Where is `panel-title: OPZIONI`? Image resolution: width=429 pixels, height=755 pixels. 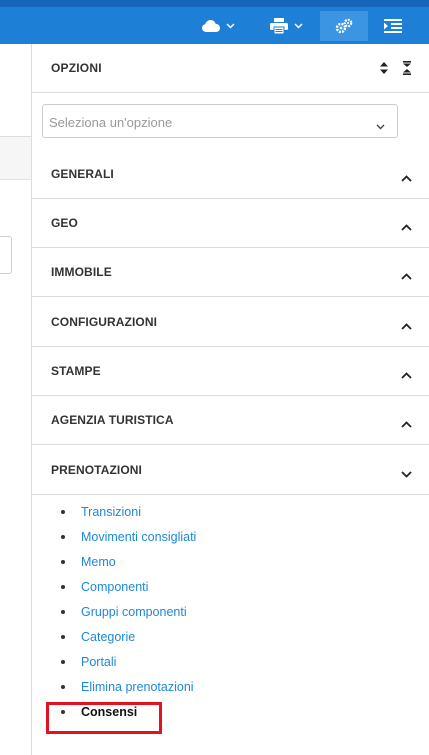
panel-title: OPZIONI is located at coordinates (76, 68).